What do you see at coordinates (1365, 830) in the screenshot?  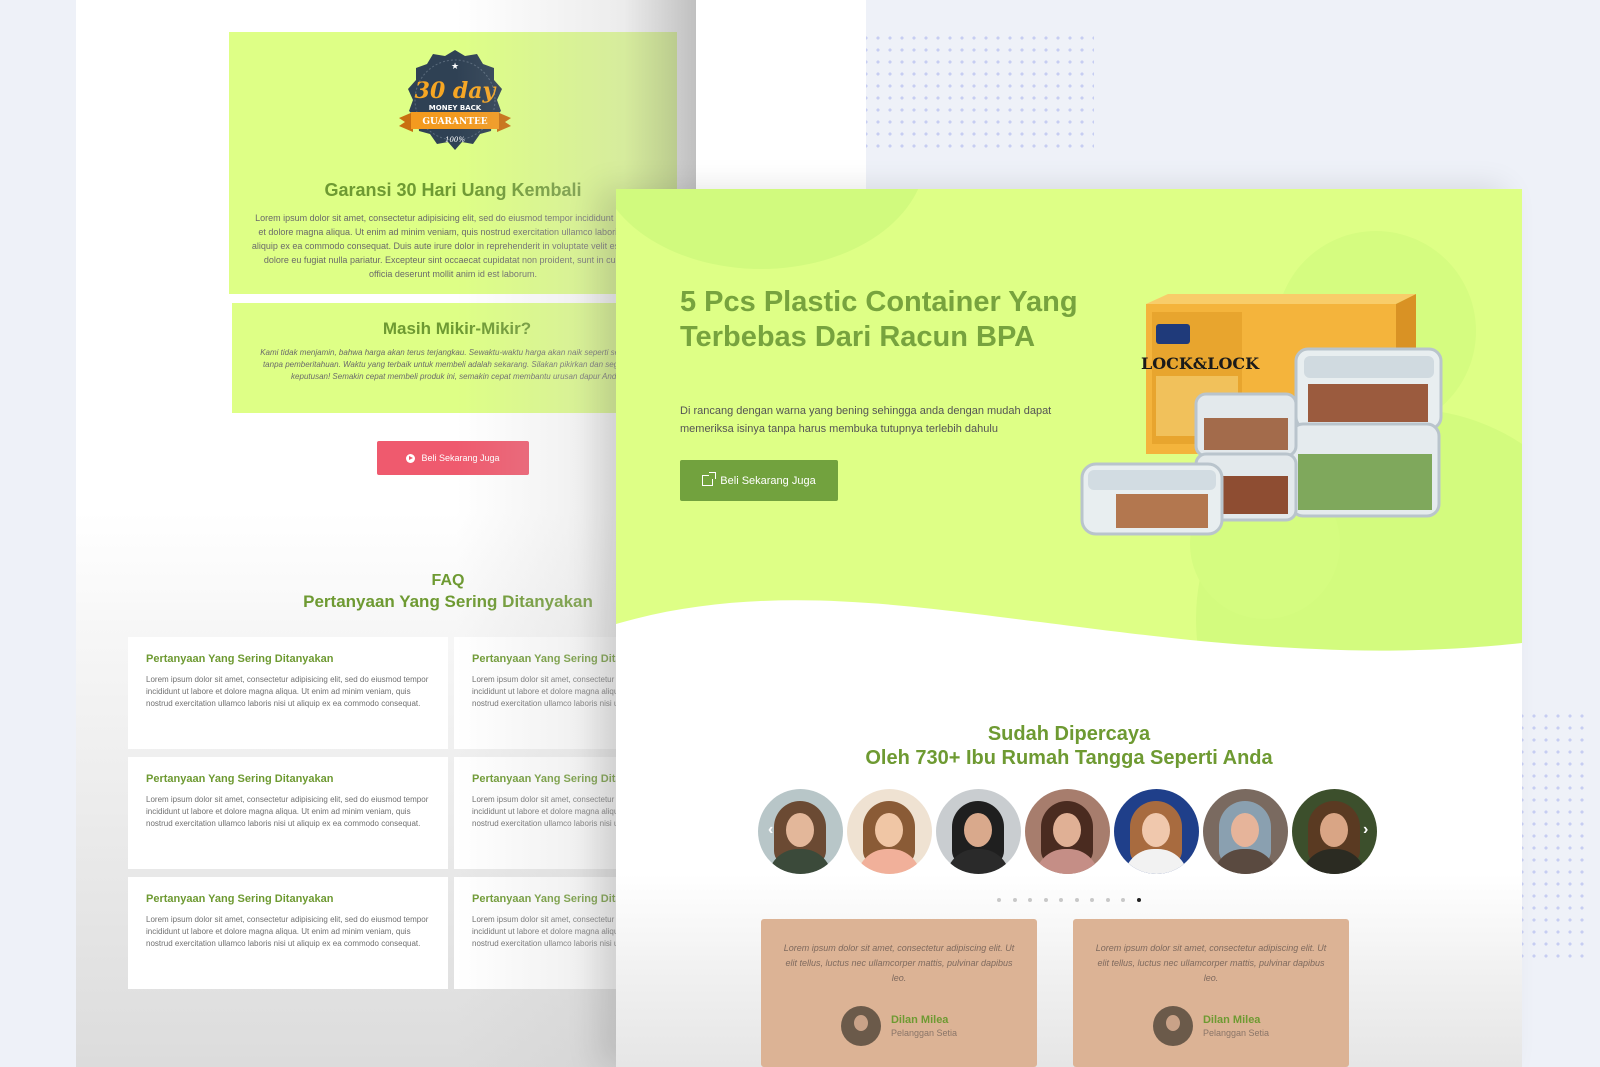 I see `carousel-next-icon: ›` at bounding box center [1365, 830].